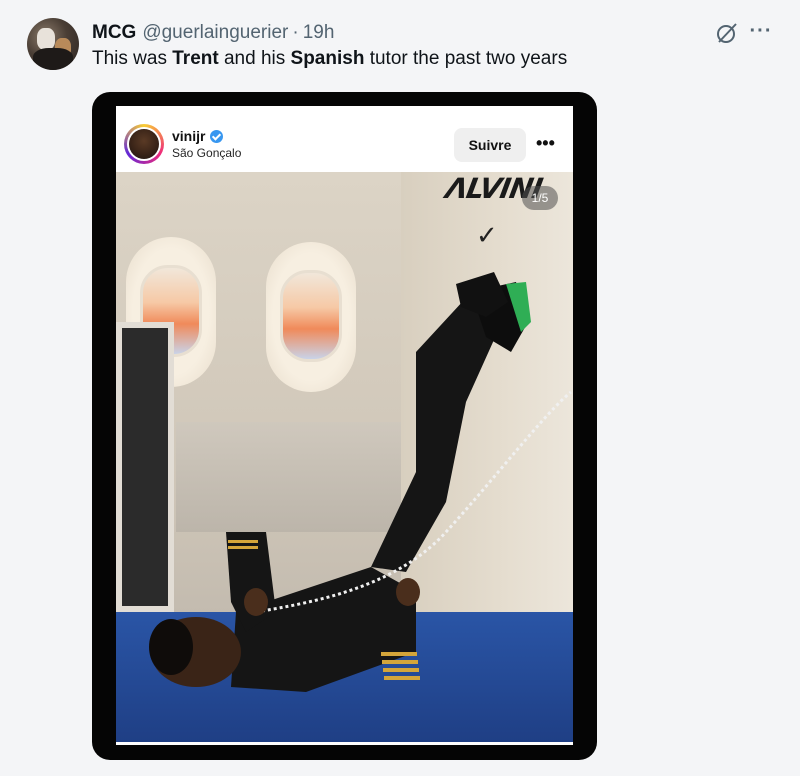 This screenshot has width=800, height=776. Describe the element at coordinates (540, 198) in the screenshot. I see `image-counter: 1/5` at that location.